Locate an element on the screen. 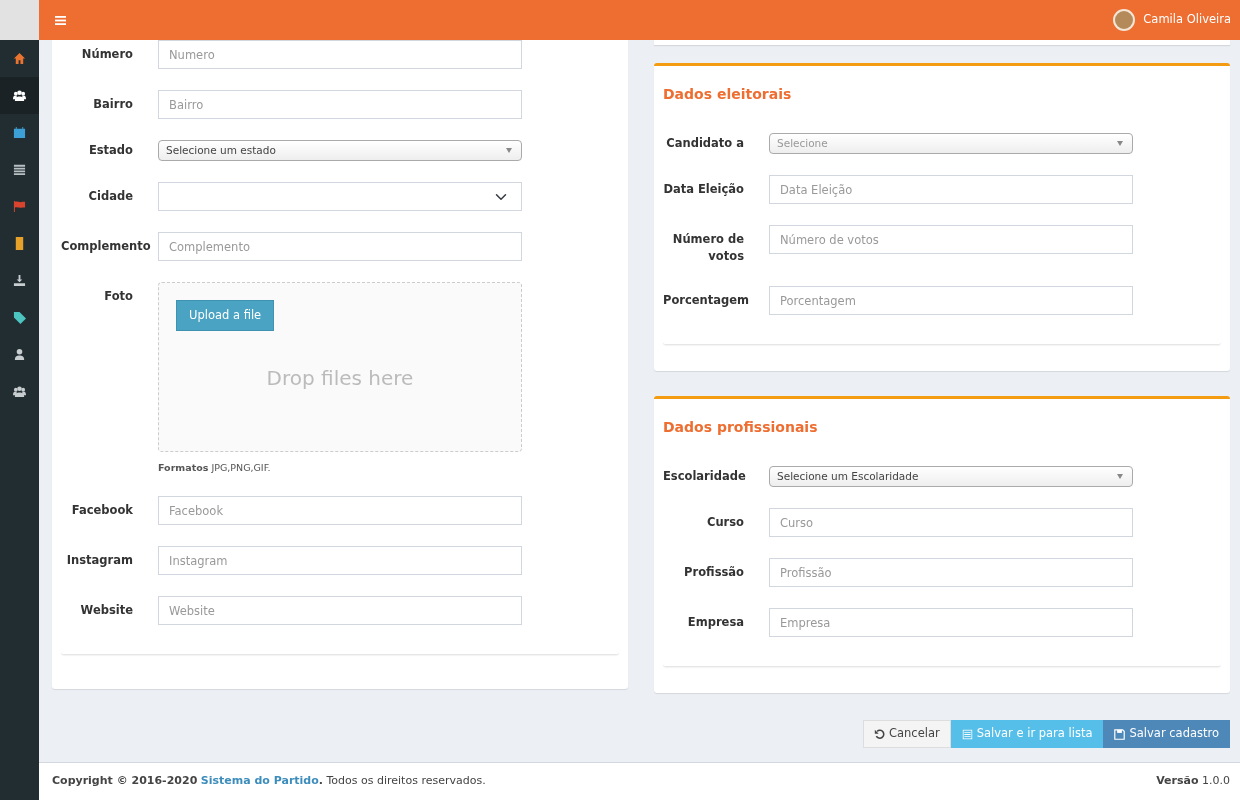  undo-icon is located at coordinates (879, 734).